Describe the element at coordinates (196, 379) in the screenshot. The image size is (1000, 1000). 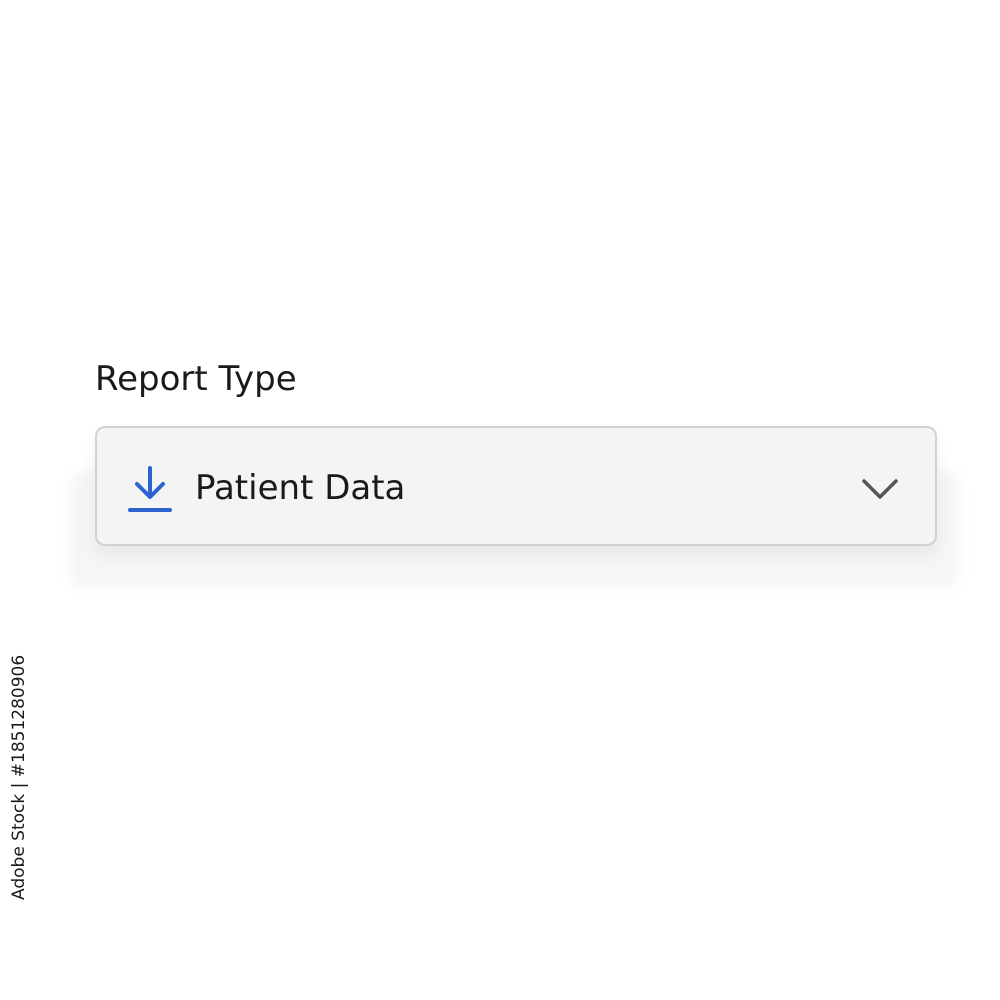
I see `report-type-label: Report Type` at that location.